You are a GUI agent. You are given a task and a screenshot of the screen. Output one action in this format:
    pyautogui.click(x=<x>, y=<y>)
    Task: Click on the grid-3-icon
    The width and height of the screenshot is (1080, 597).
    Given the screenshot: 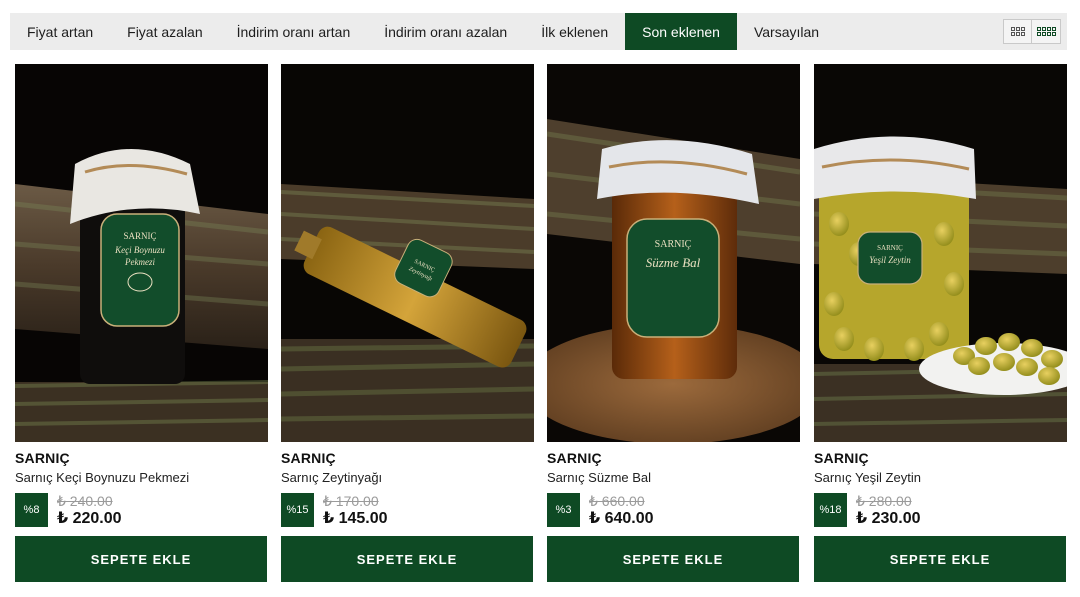 What is the action you would take?
    pyautogui.click(x=1017, y=31)
    